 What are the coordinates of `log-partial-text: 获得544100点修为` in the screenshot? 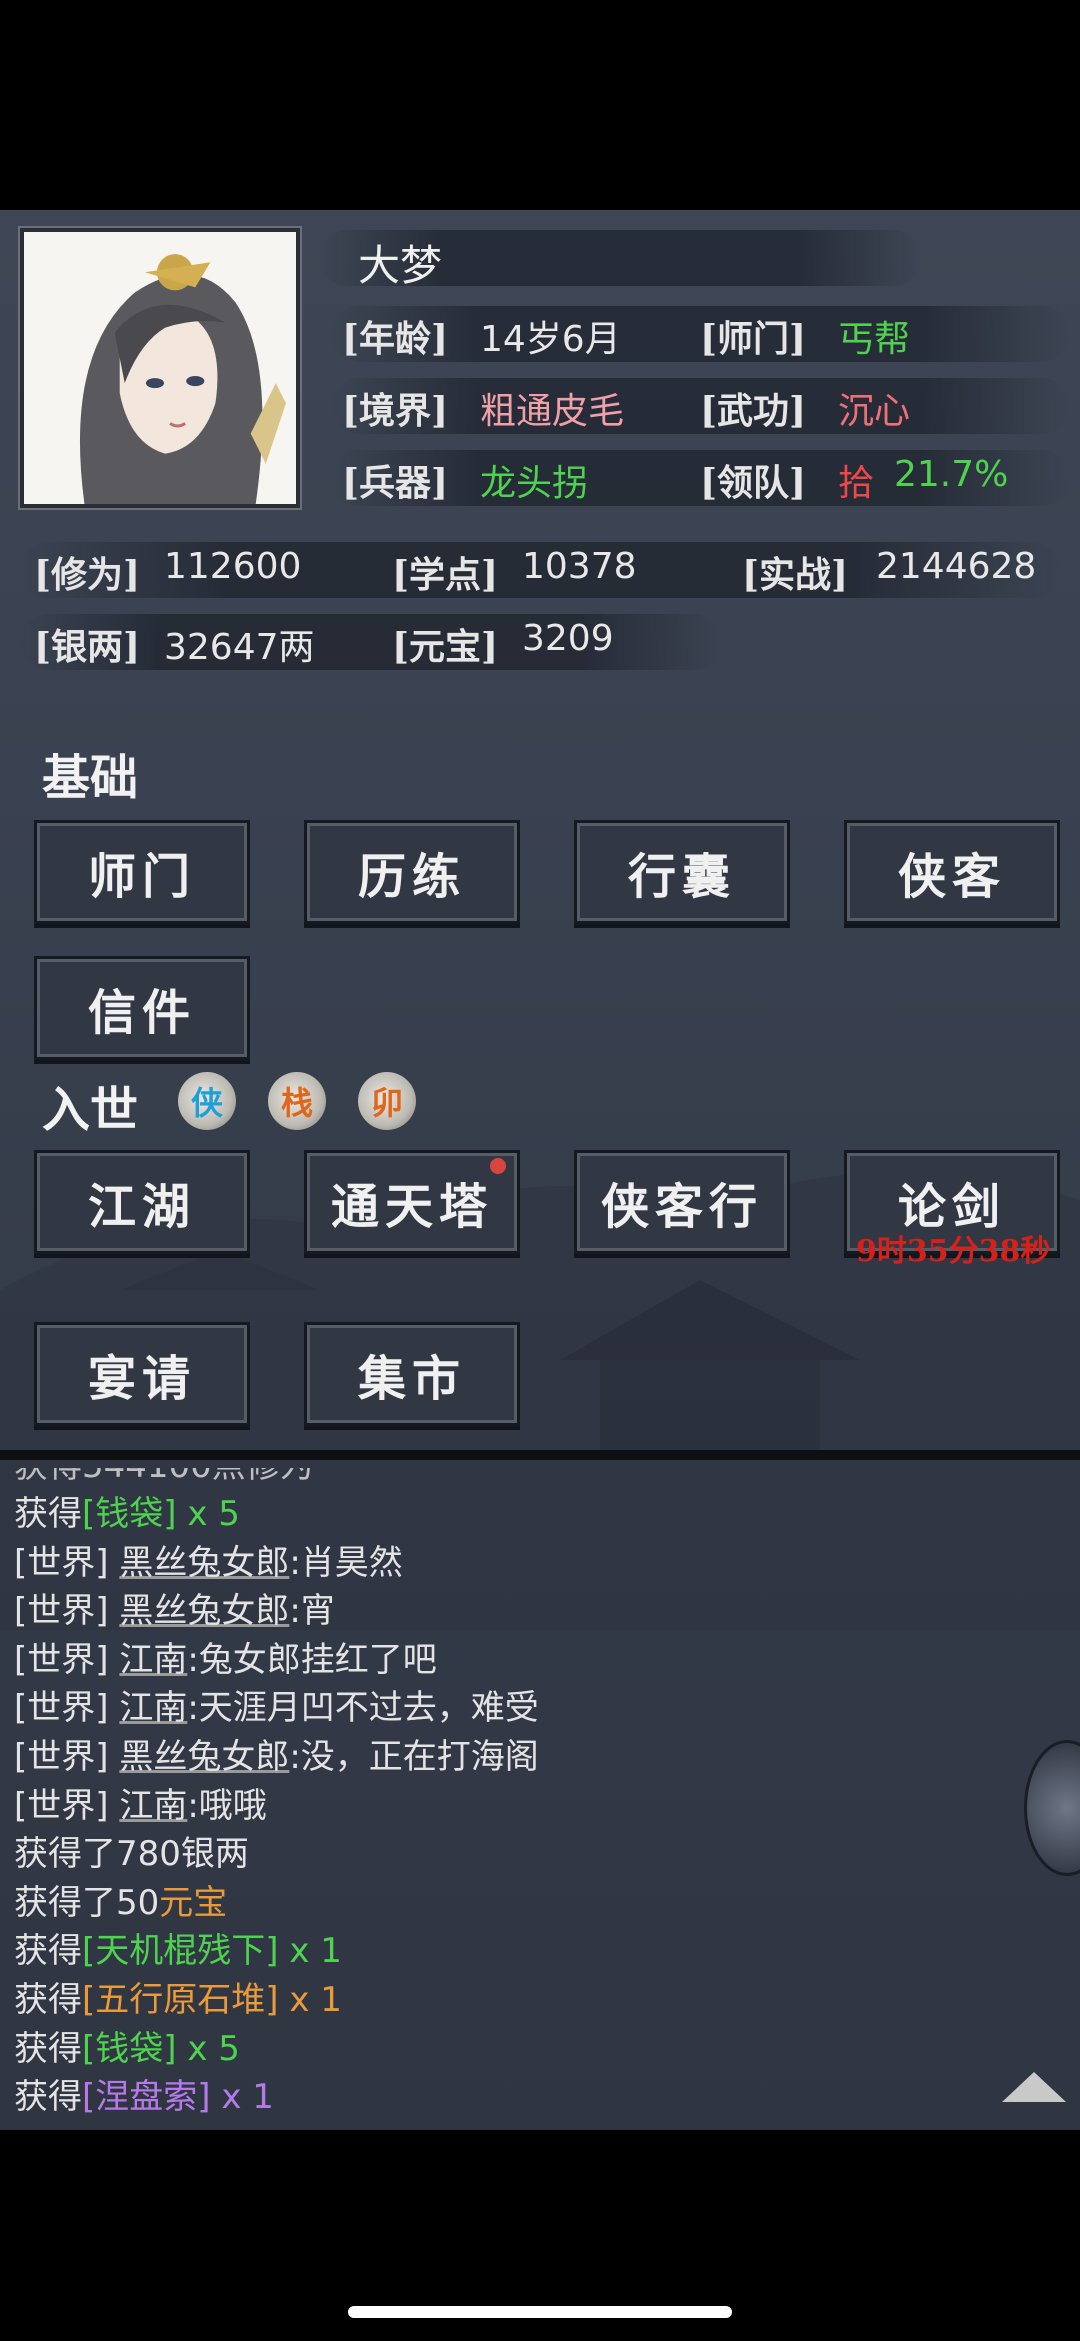 It's located at (164, 1479).